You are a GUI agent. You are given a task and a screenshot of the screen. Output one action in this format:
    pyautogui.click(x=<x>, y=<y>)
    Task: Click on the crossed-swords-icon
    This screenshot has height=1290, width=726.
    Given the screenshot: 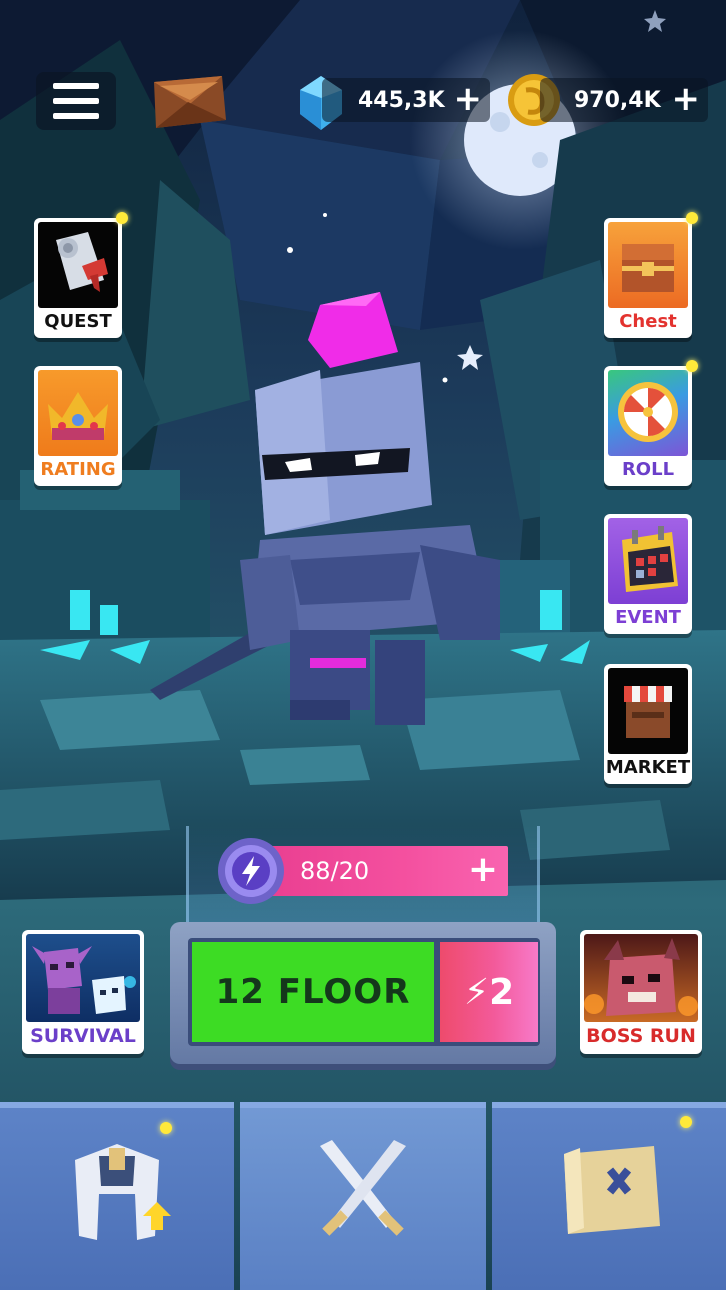 What is the action you would take?
    pyautogui.click(x=363, y=1188)
    